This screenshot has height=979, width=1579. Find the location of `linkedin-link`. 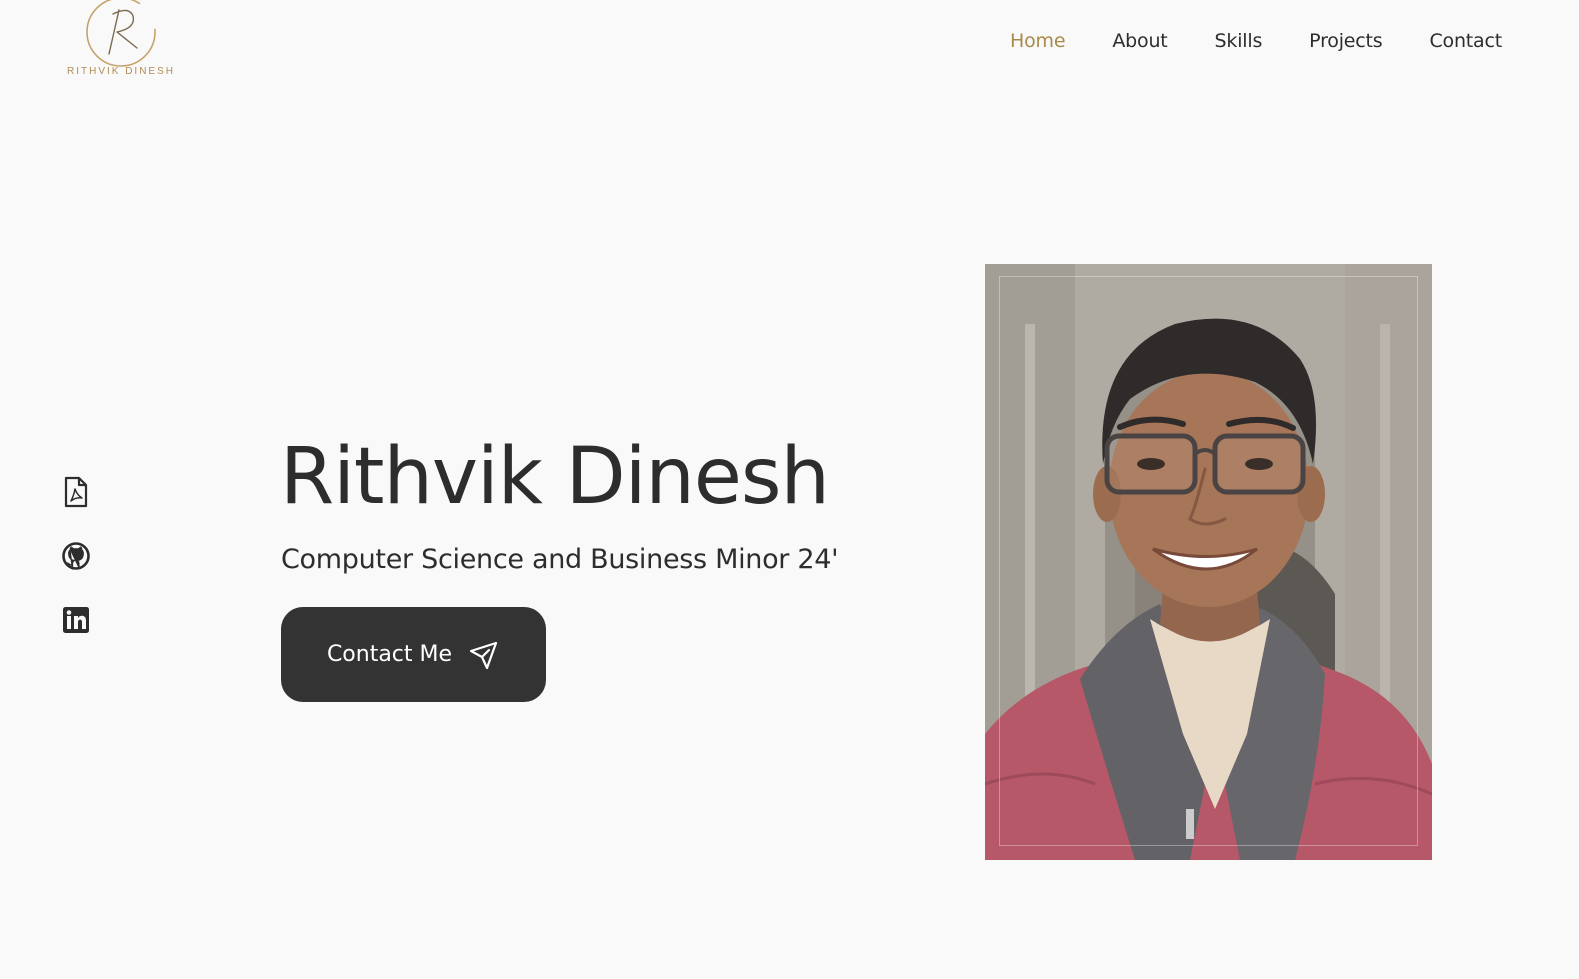

linkedin-link is located at coordinates (76, 620).